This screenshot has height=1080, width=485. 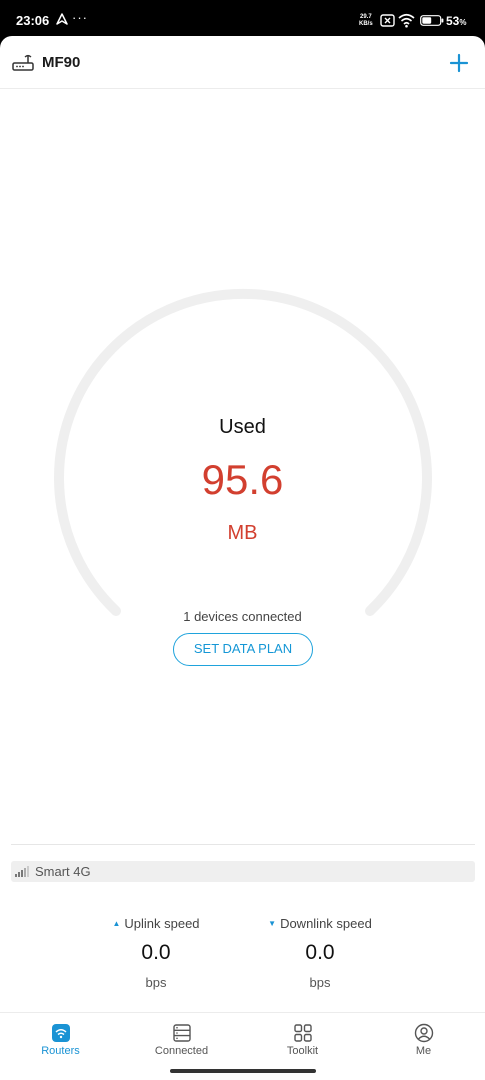 What do you see at coordinates (60, 1051) in the screenshot?
I see `tab-label: Routers` at bounding box center [60, 1051].